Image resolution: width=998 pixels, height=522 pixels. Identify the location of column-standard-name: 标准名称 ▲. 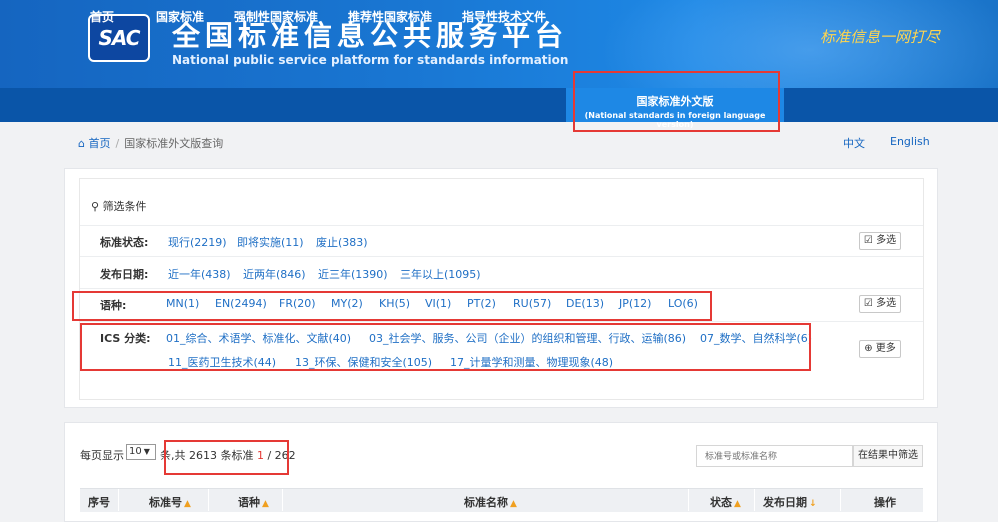
(490, 502).